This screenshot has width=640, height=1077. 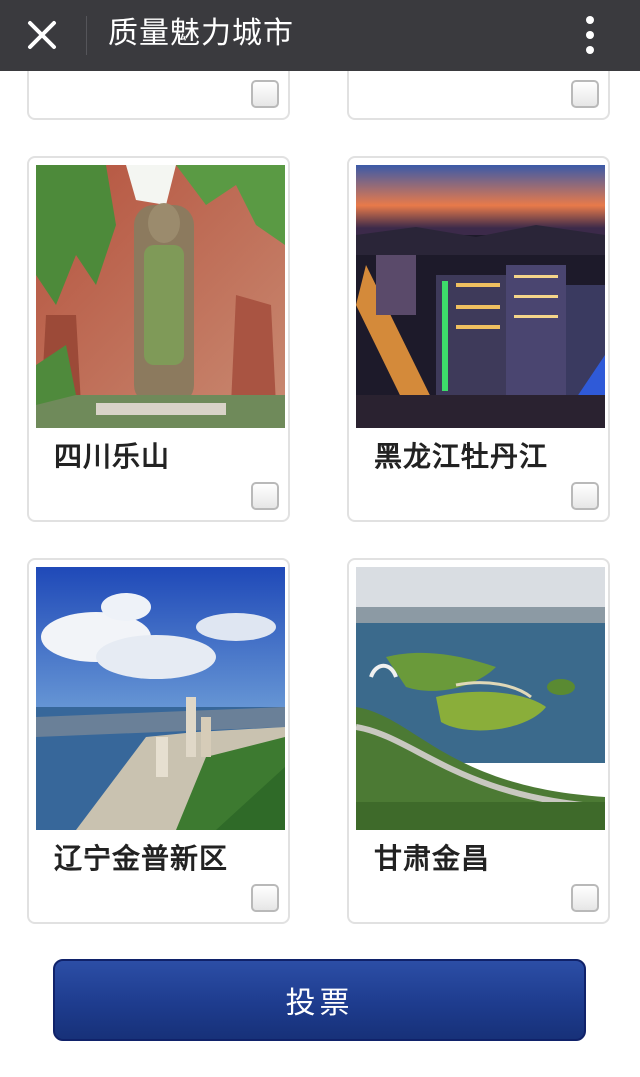 What do you see at coordinates (201, 33) in the screenshot?
I see `page-title: 质量魅力城市` at bounding box center [201, 33].